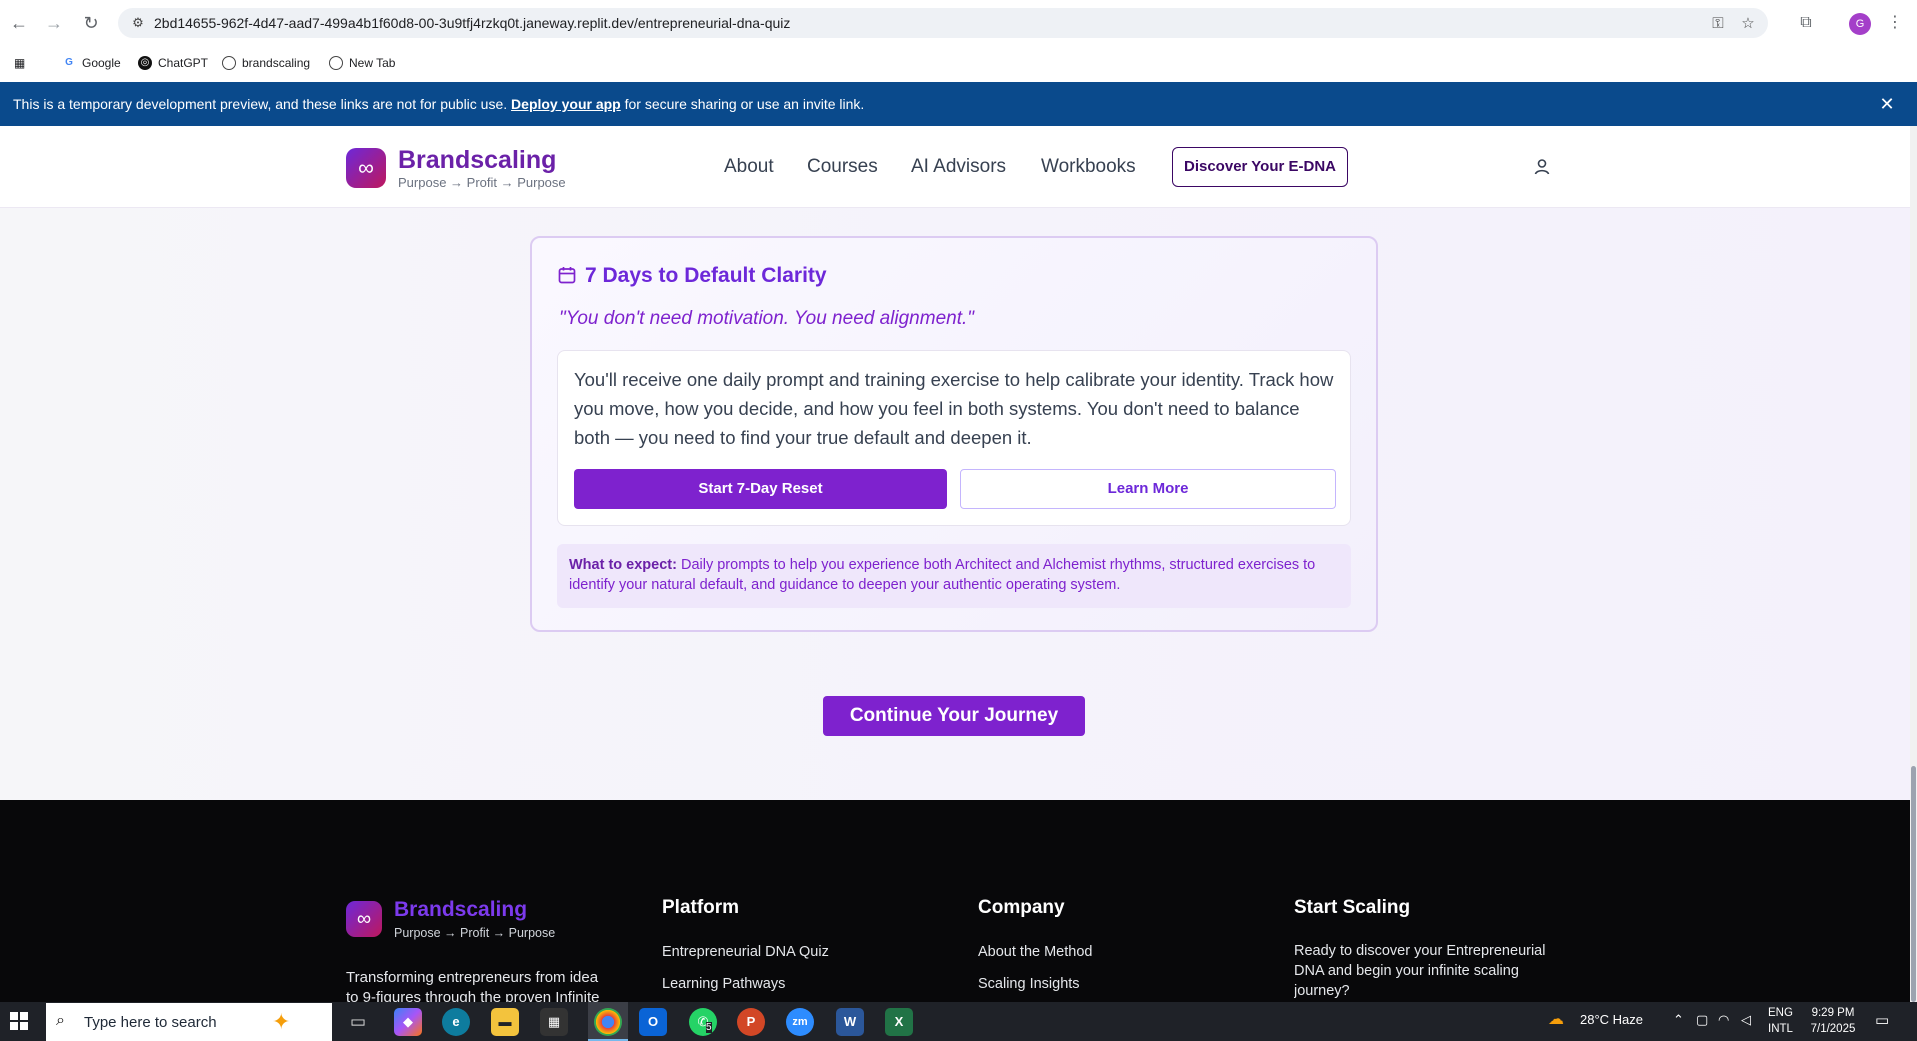 The image size is (1917, 1041). I want to click on word-icon: W, so click(850, 1022).